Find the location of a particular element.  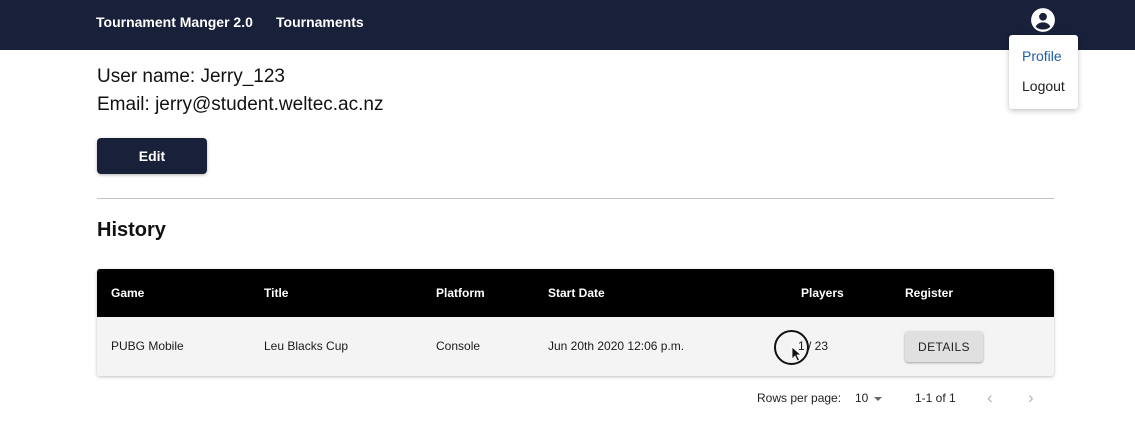

menu-item-profile: Profile is located at coordinates (1042, 56).